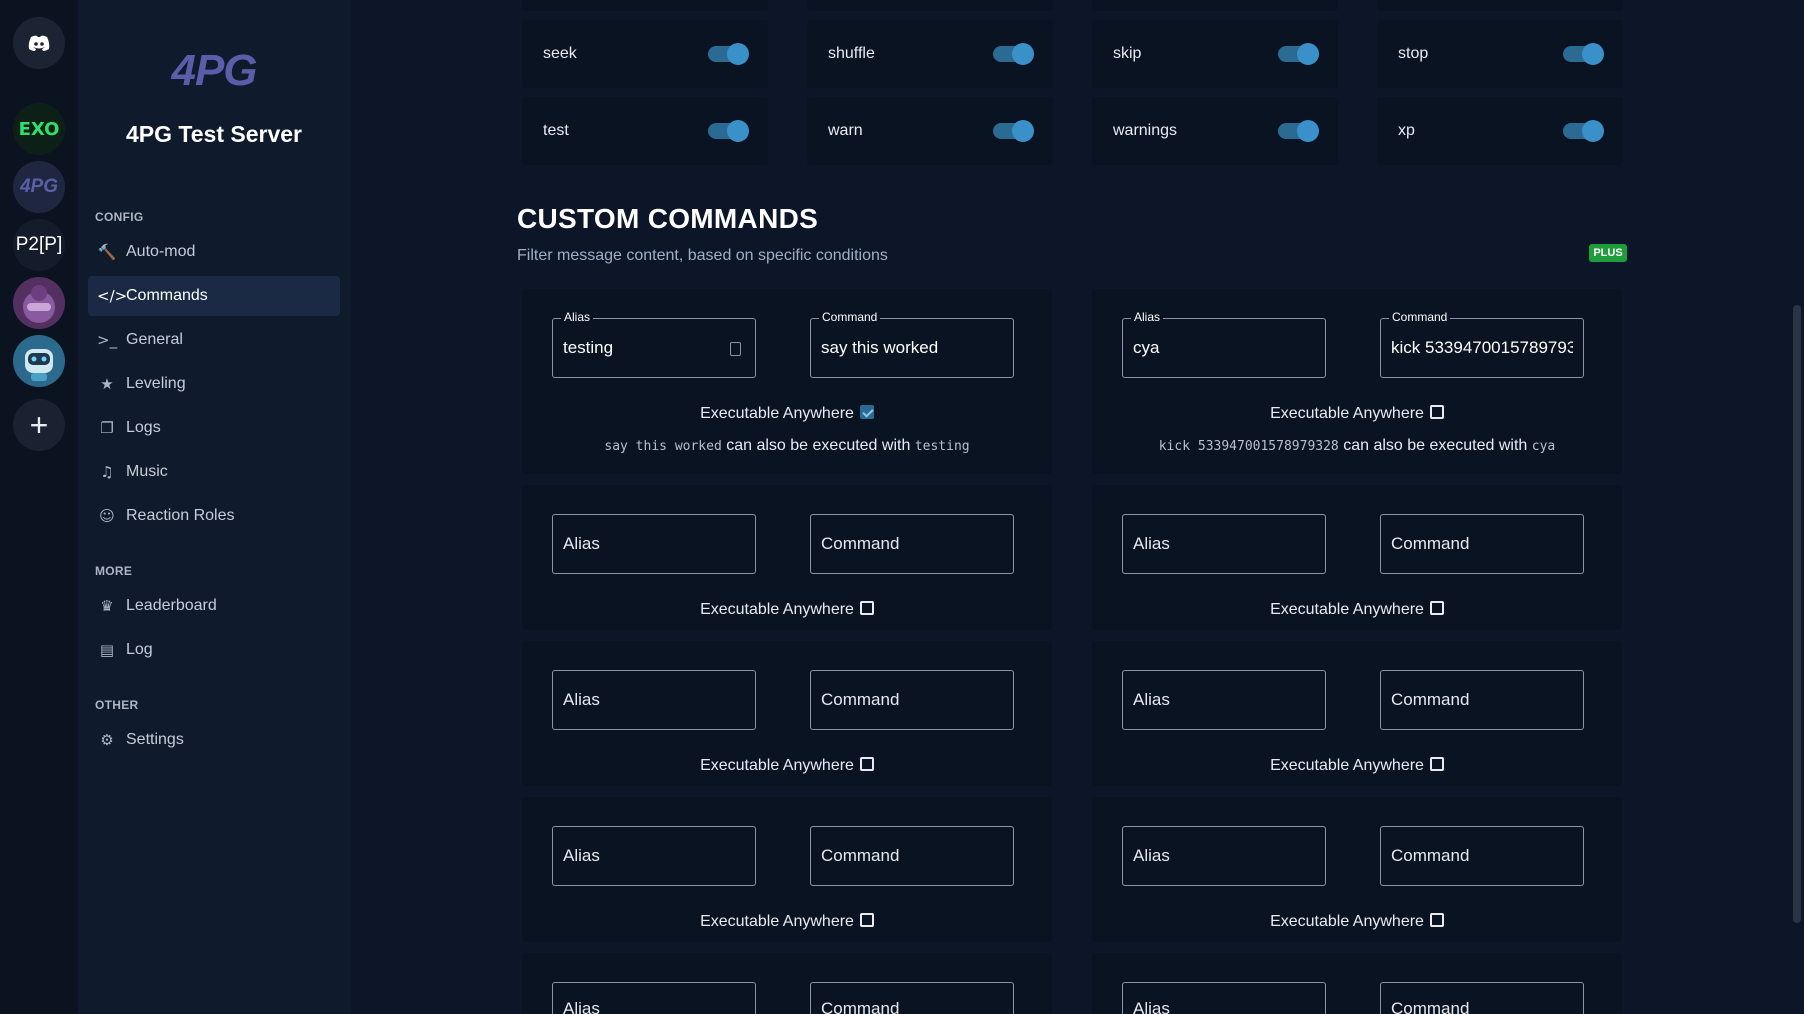 The image size is (1804, 1014). What do you see at coordinates (39, 129) in the screenshot?
I see `guild-exo: EXO` at bounding box center [39, 129].